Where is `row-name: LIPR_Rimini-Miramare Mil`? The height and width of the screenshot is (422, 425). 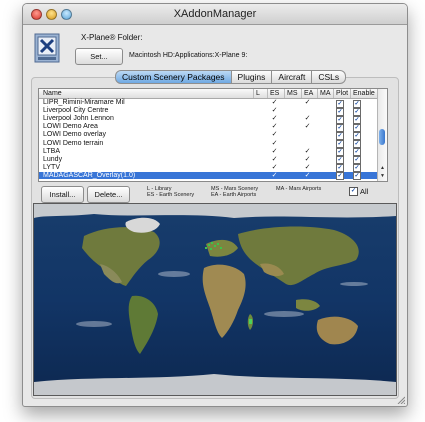
row-name: LIPR_Rimini-Miramare Mil is located at coordinates (84, 102).